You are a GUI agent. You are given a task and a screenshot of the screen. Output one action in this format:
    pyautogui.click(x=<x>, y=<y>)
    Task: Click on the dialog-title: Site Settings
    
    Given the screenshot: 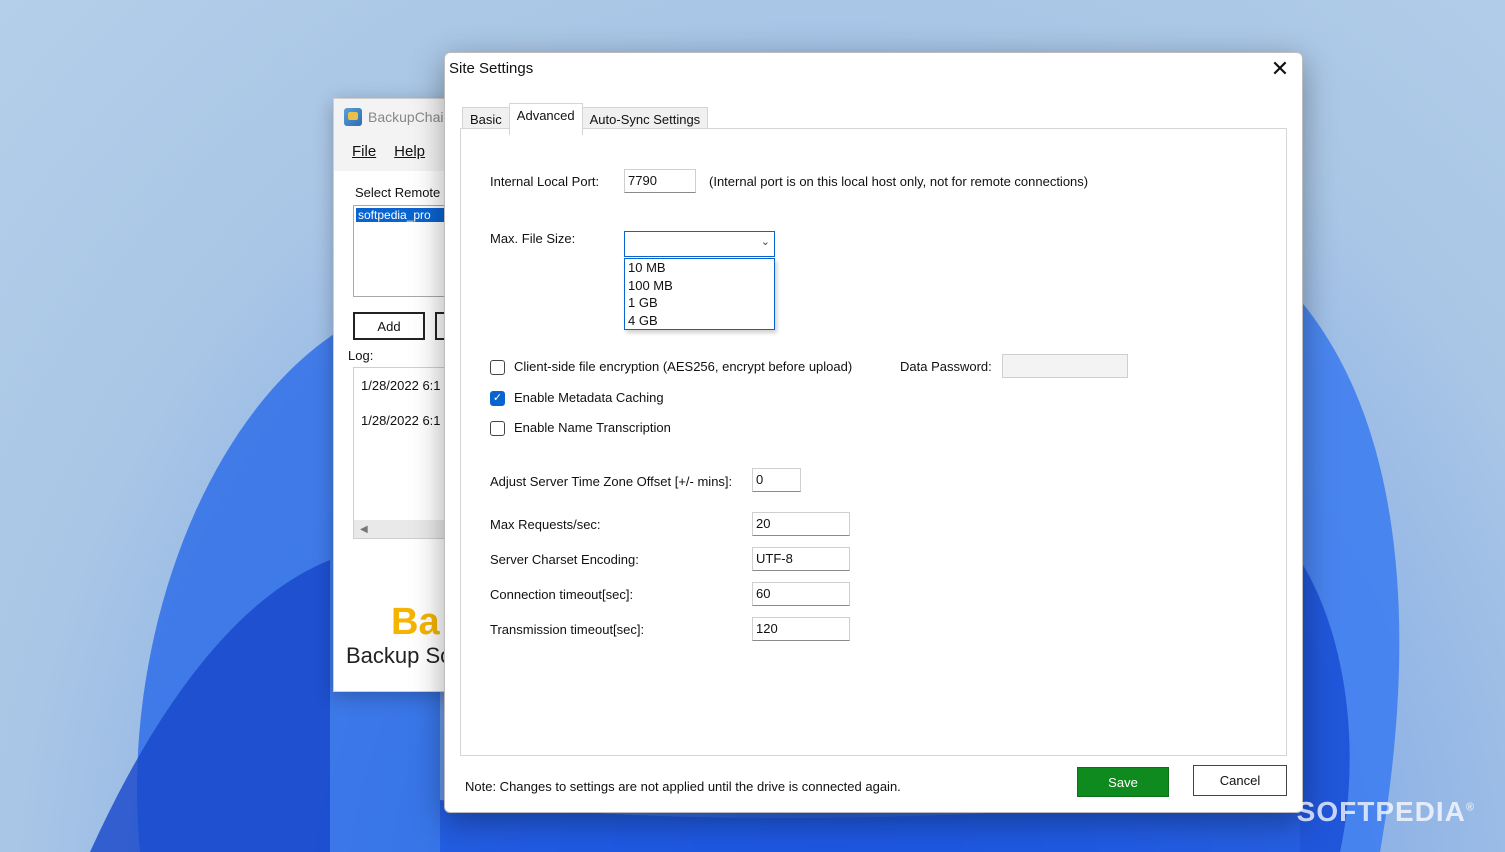 What is the action you would take?
    pyautogui.click(x=491, y=68)
    